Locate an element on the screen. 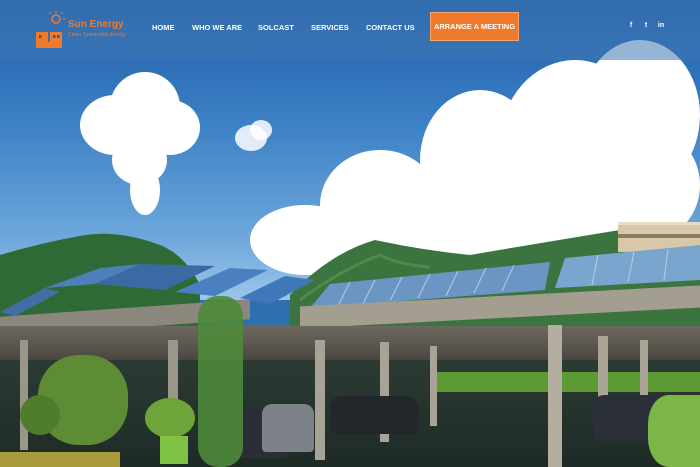 This screenshot has width=700, height=467. nav-home-link: HOME is located at coordinates (163, 27).